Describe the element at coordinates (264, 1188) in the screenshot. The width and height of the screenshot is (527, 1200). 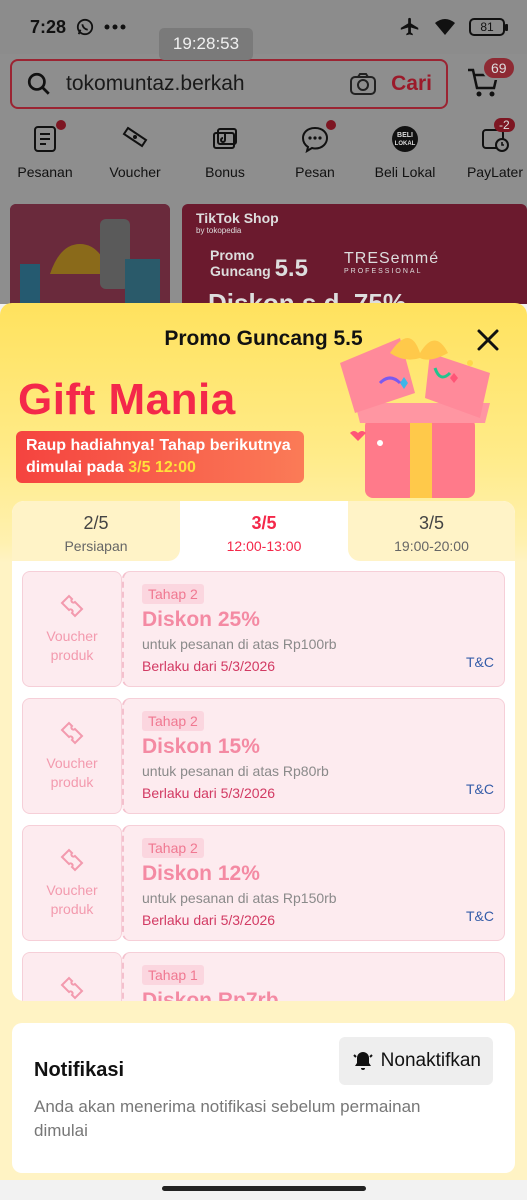
I see `home-indicator` at that location.